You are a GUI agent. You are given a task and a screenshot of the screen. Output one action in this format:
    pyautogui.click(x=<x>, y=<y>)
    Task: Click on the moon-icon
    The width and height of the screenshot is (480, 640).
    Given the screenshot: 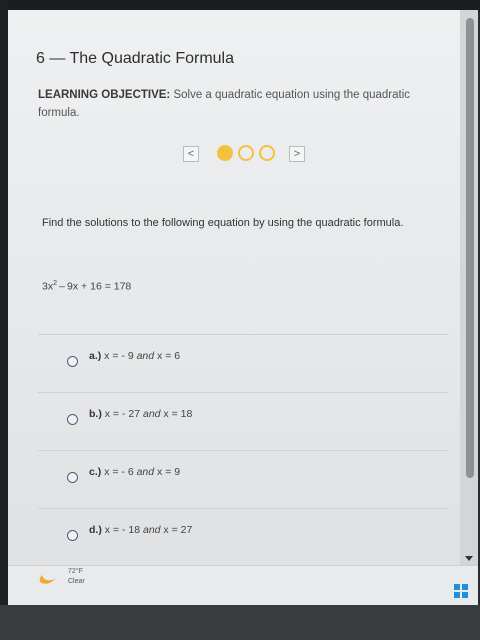 What is the action you would take?
    pyautogui.click(x=48, y=579)
    